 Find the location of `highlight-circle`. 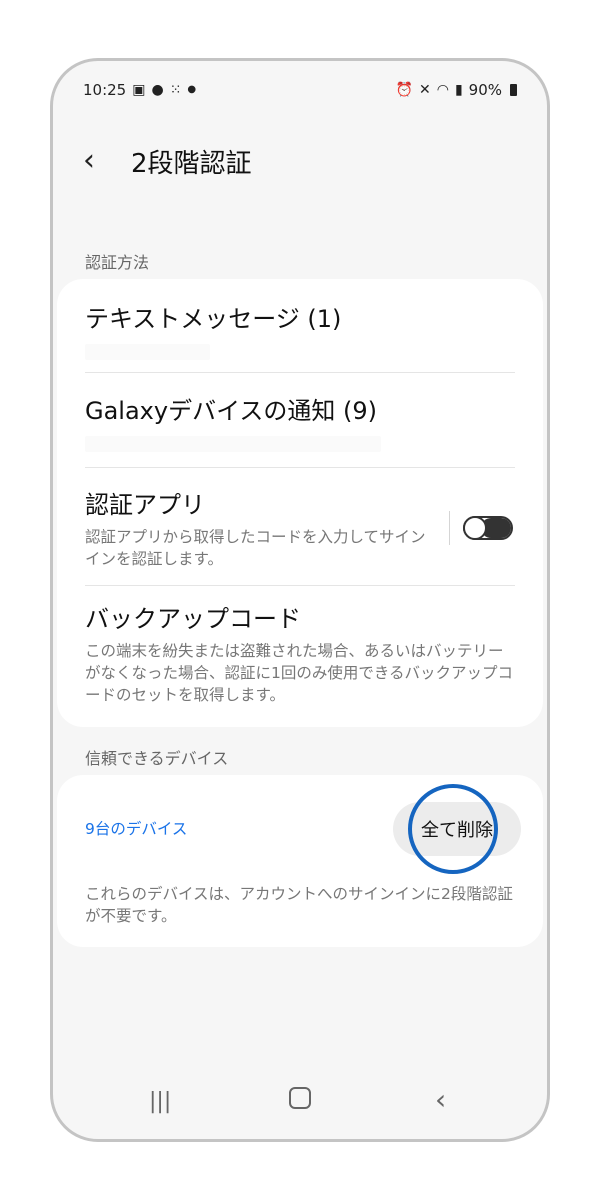

highlight-circle is located at coordinates (453, 829).